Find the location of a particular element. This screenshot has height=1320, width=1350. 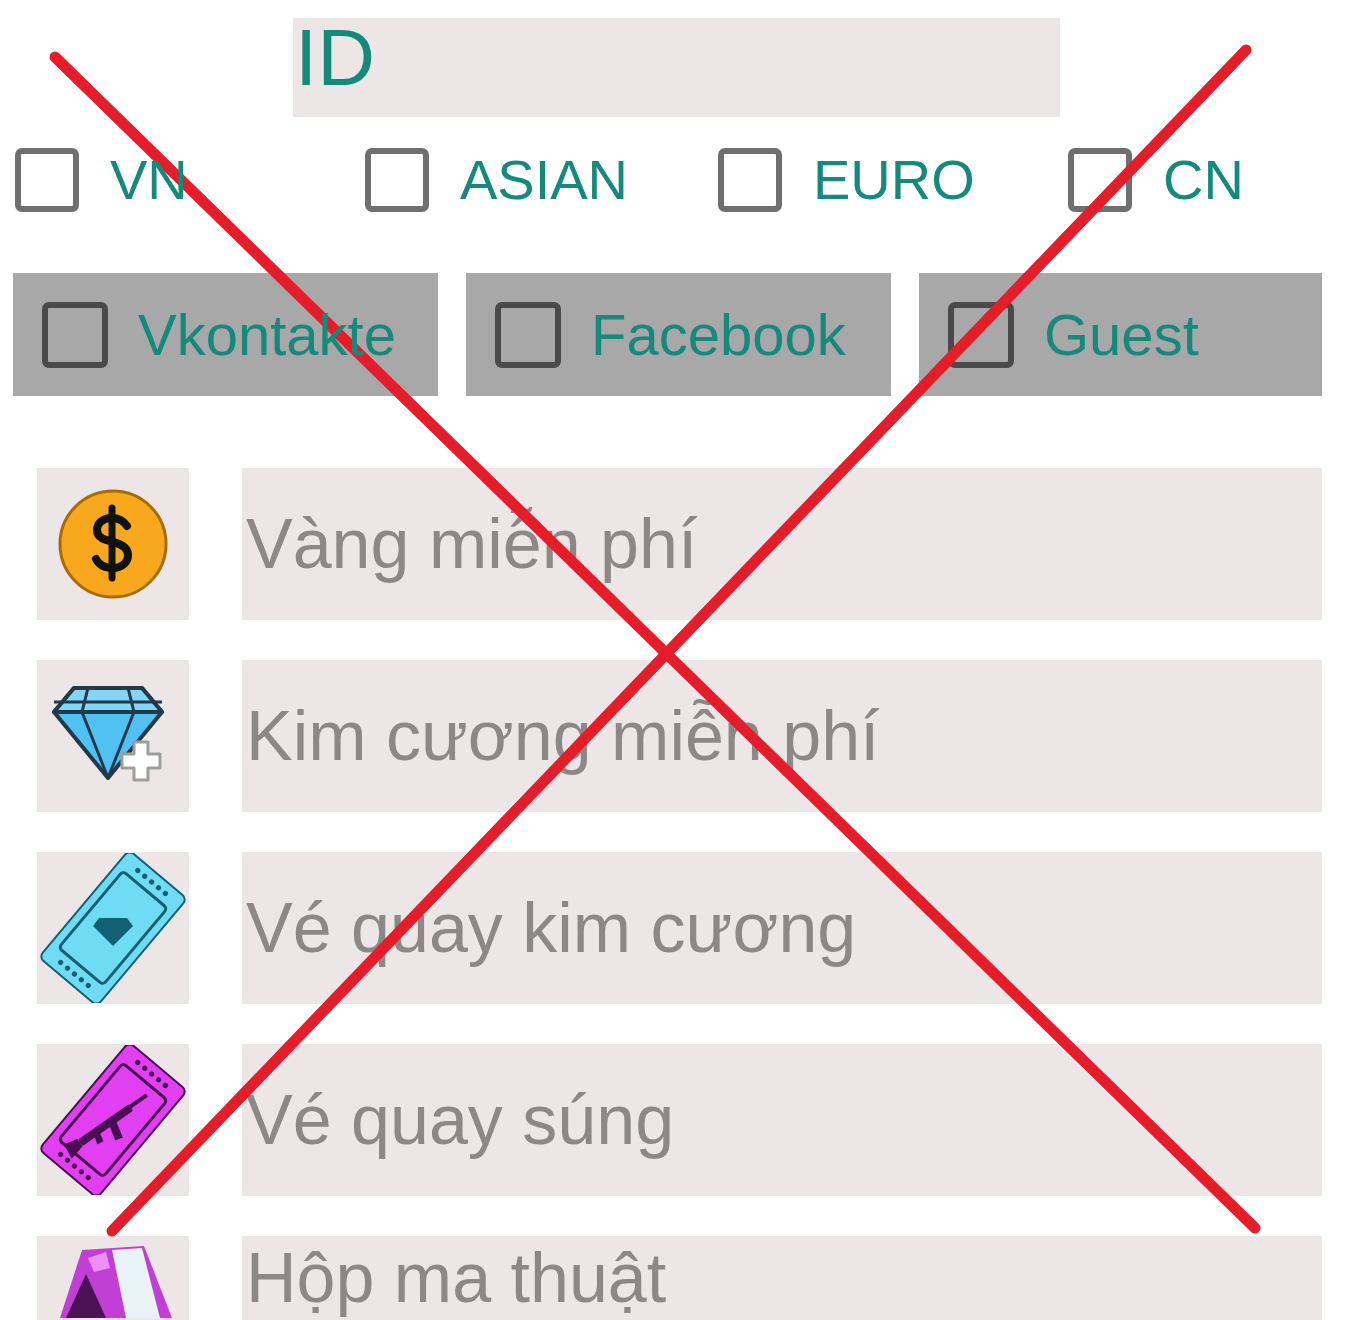

reward-field: Vé quay súng is located at coordinates (782, 1120).